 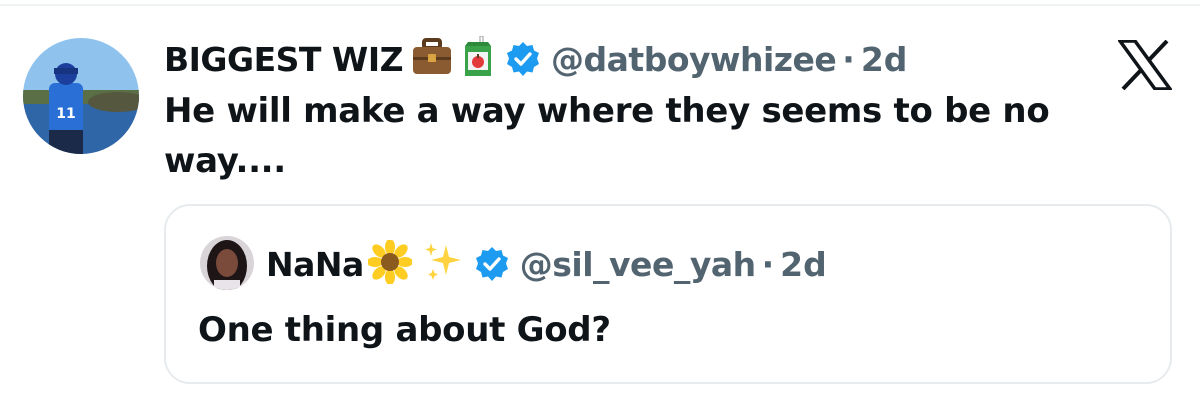 I want to click on post-header: BIGGEST WIZ @datboywhizee · 2d, so click(x=536, y=58).